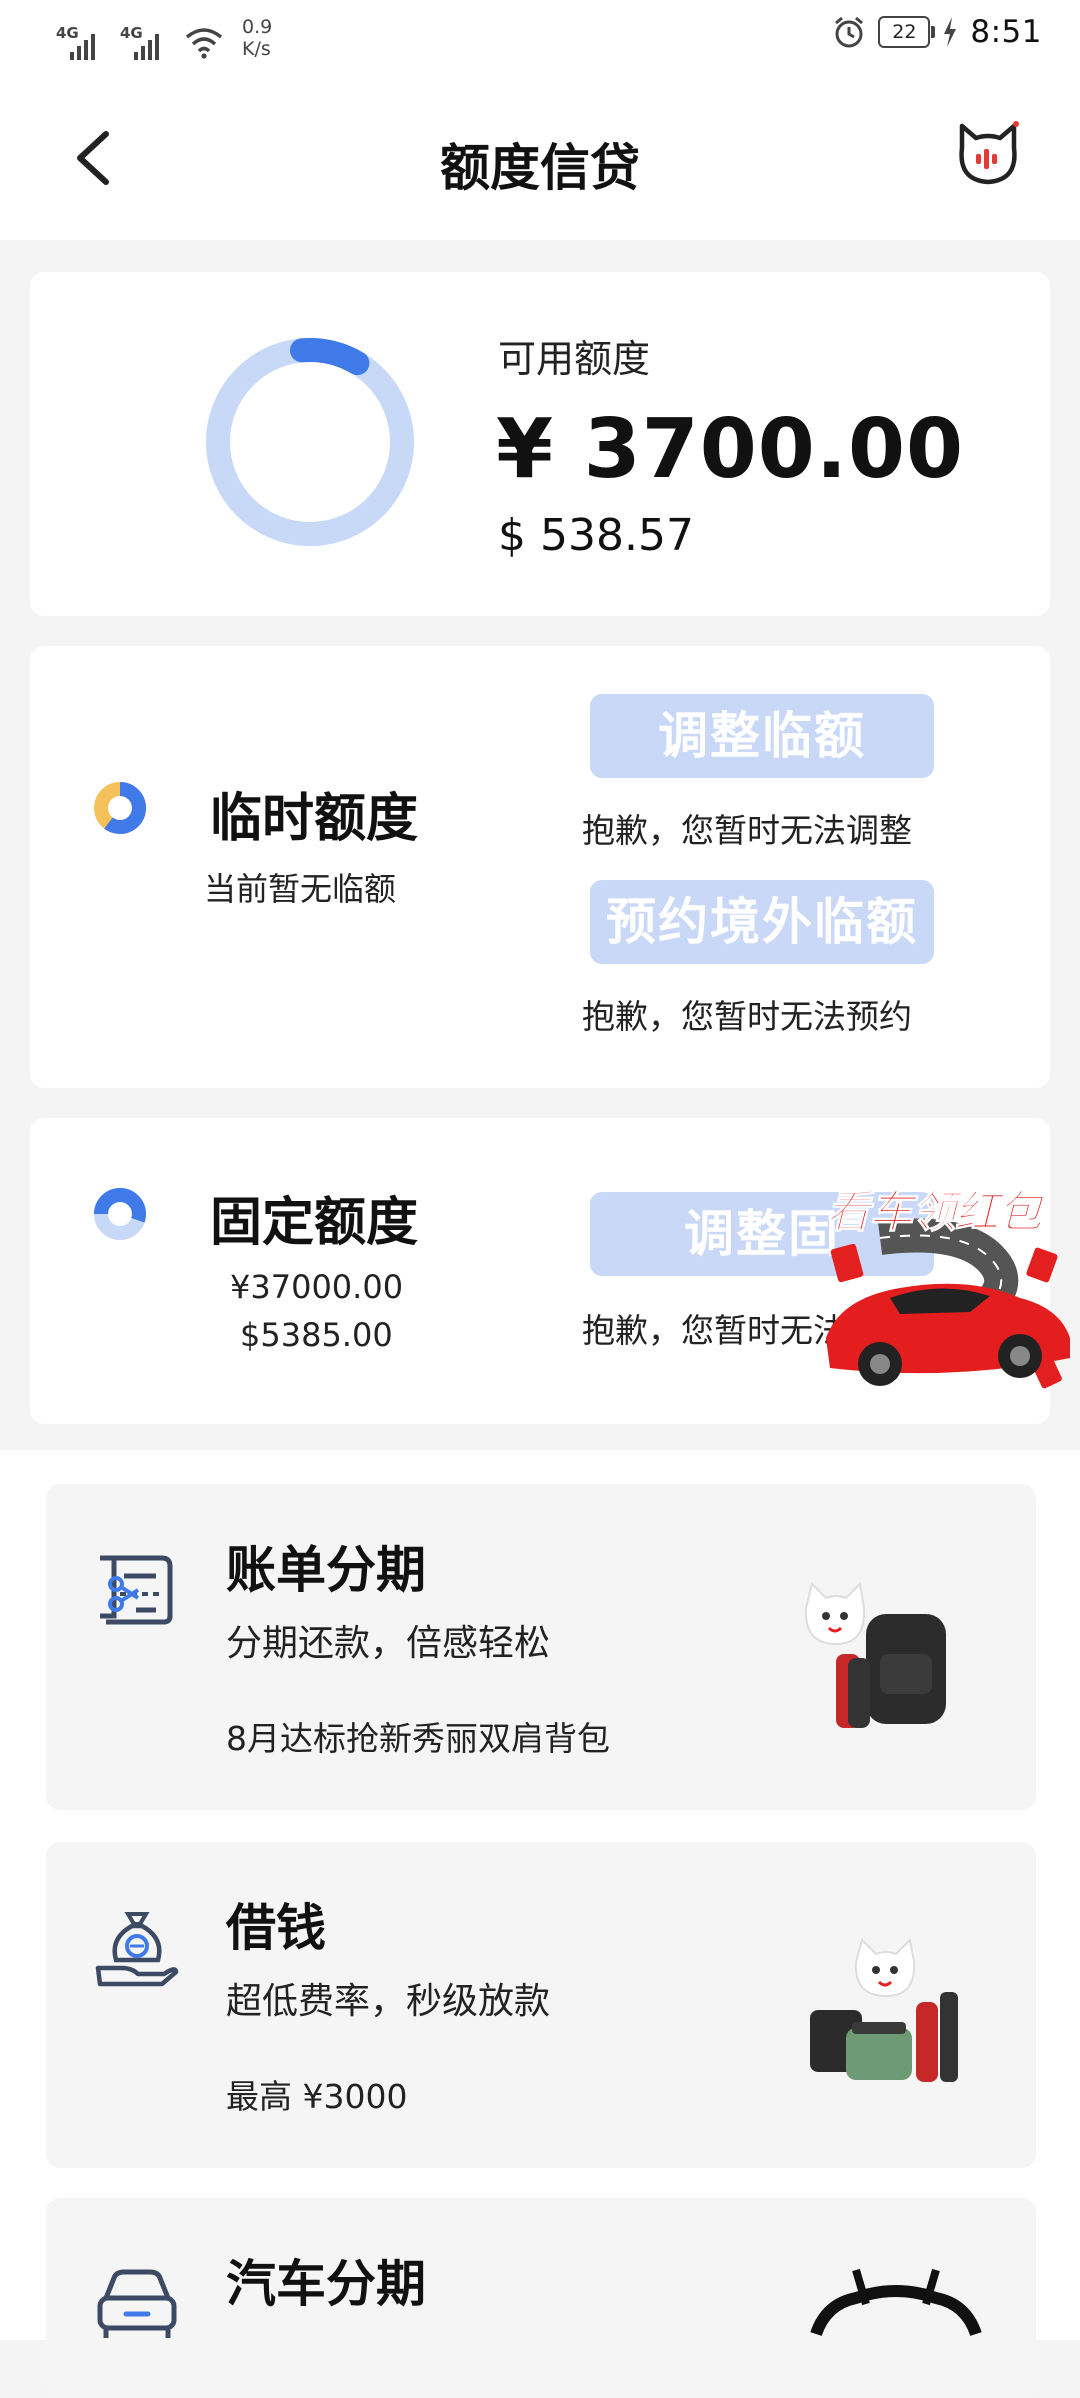 Image resolution: width=1080 pixels, height=2398 pixels. I want to click on wifi-icon, so click(204, 43).